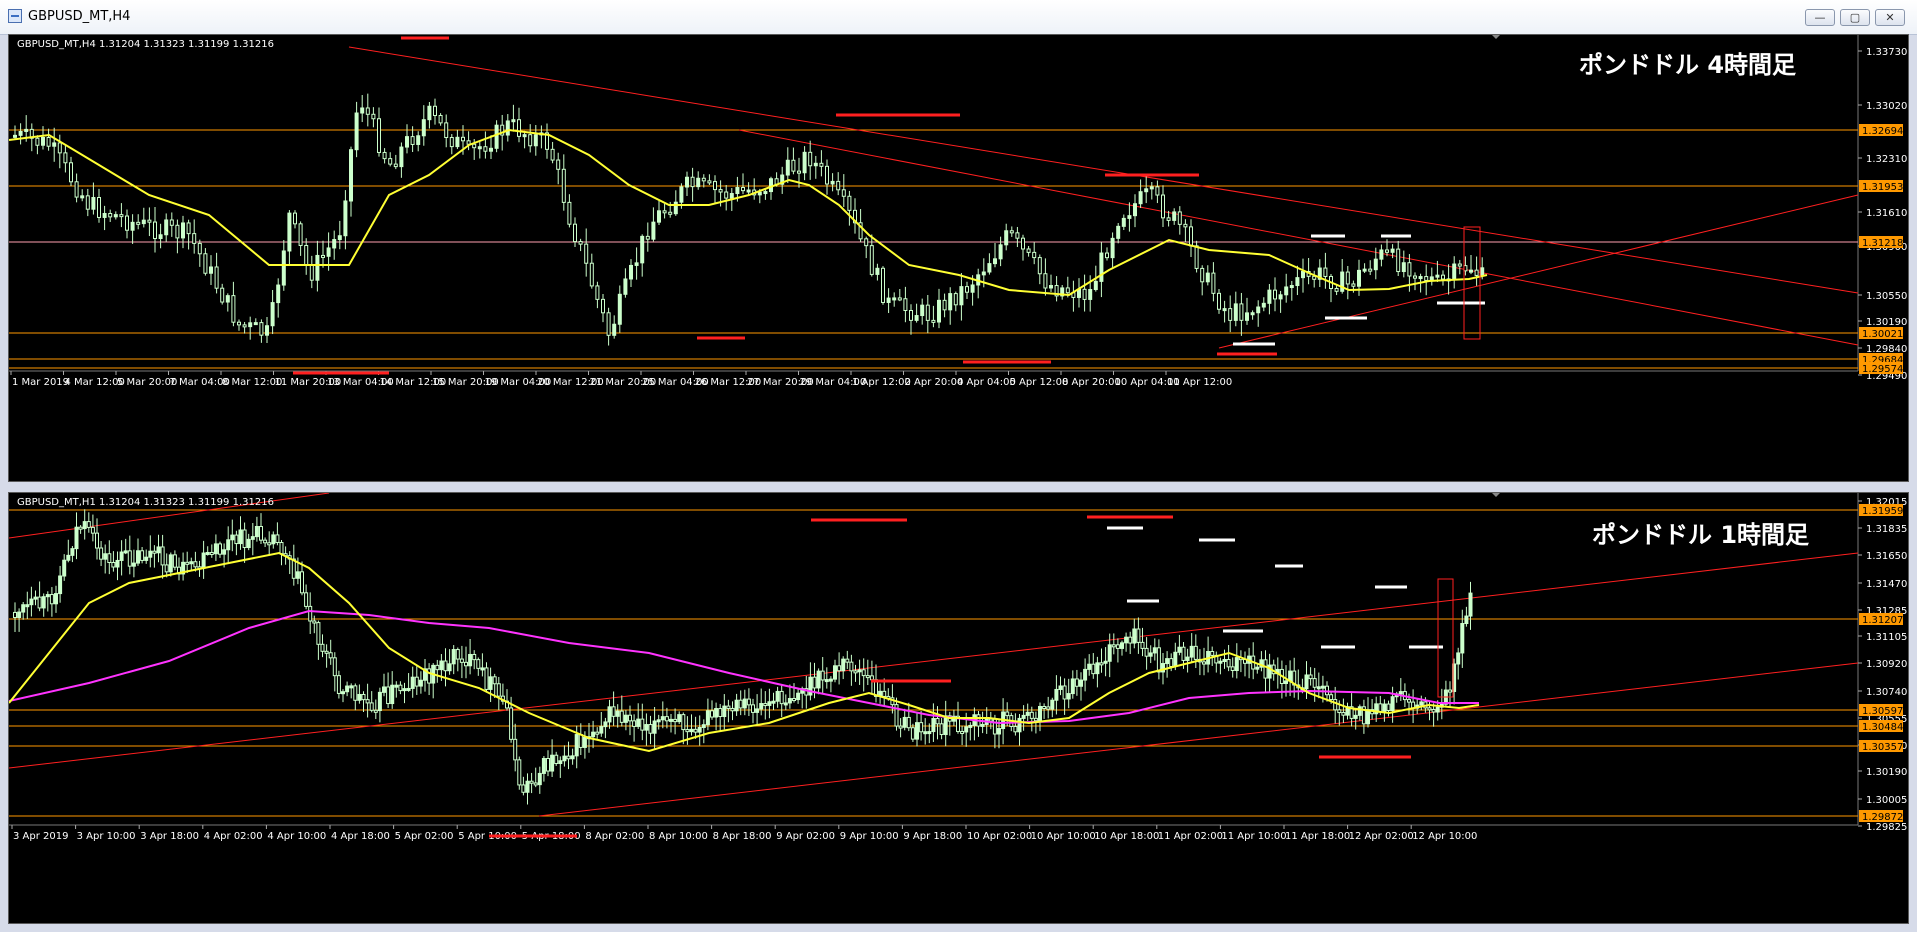 The image size is (1917, 932). Describe the element at coordinates (40, 382) in the screenshot. I see `time-tick-label: 1 Mar 2019` at that location.